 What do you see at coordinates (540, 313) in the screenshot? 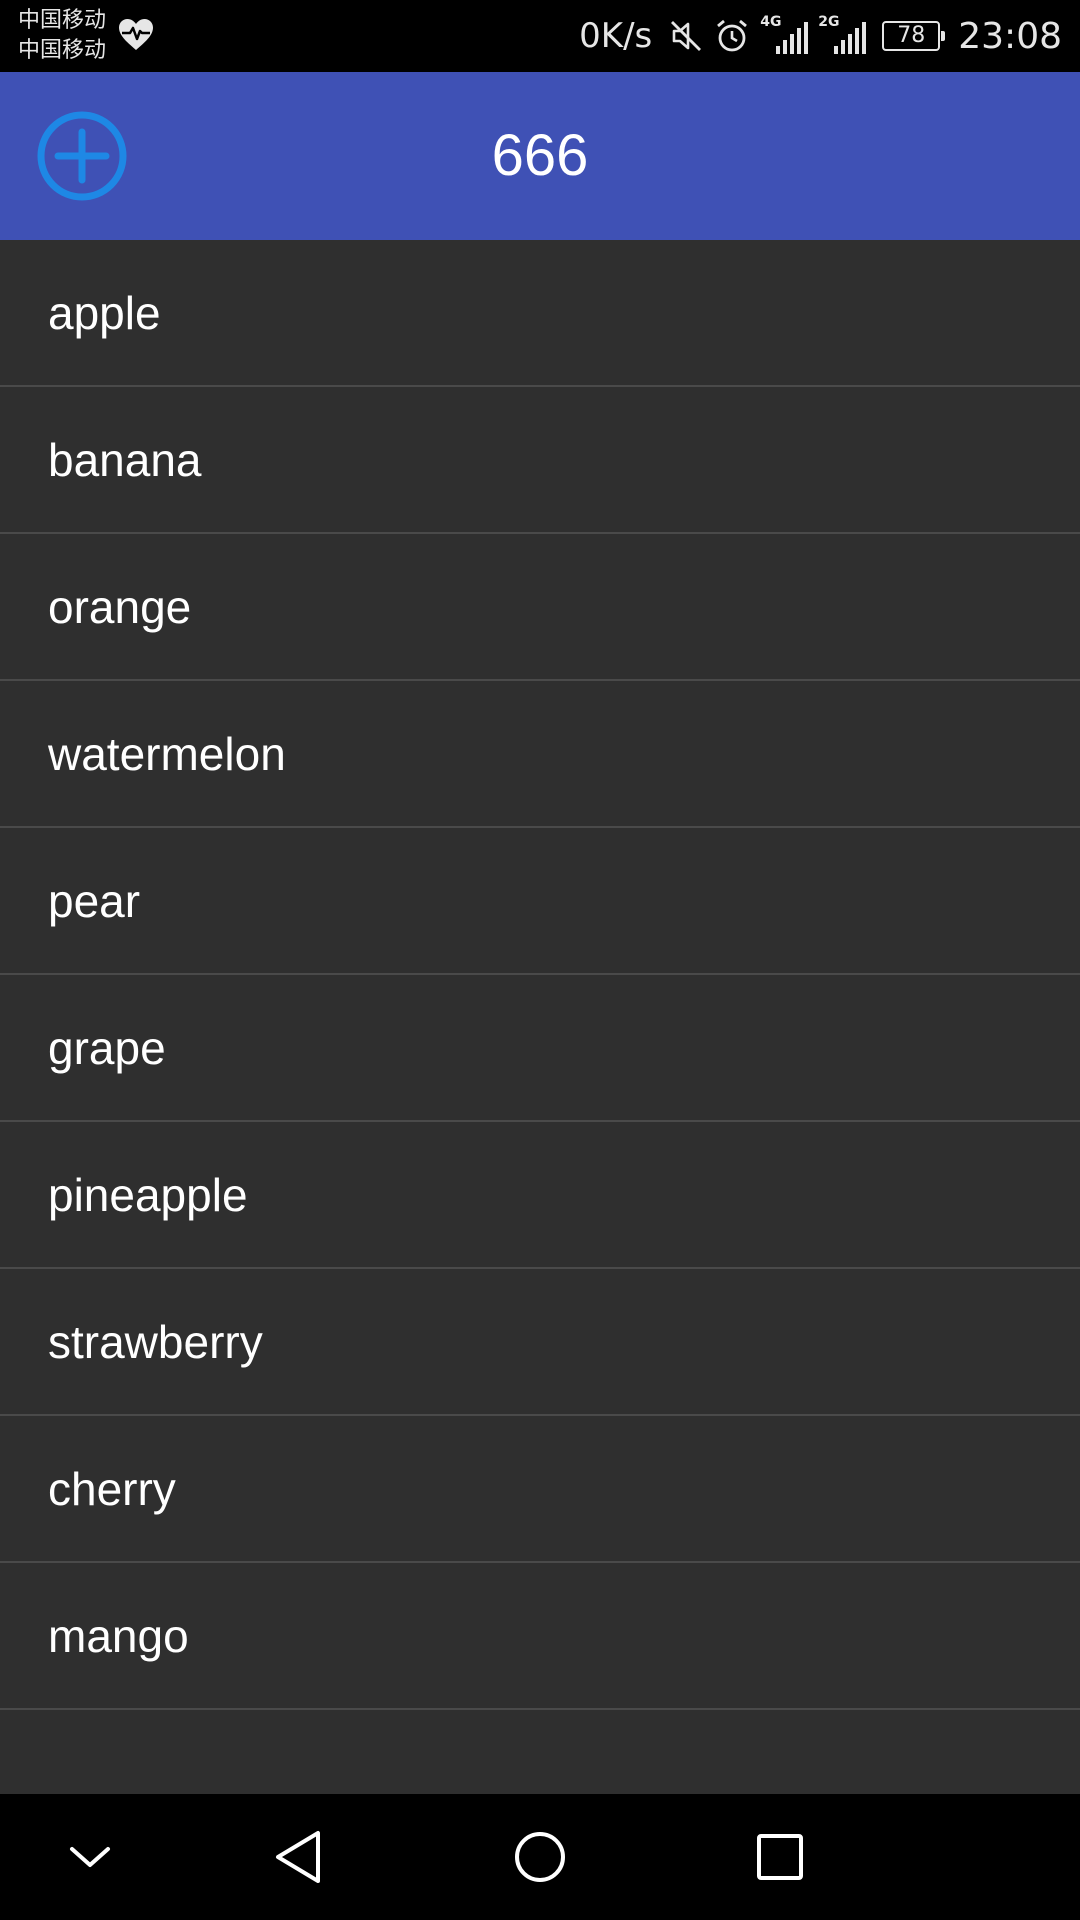
I see `list-item-apple: apple` at bounding box center [540, 313].